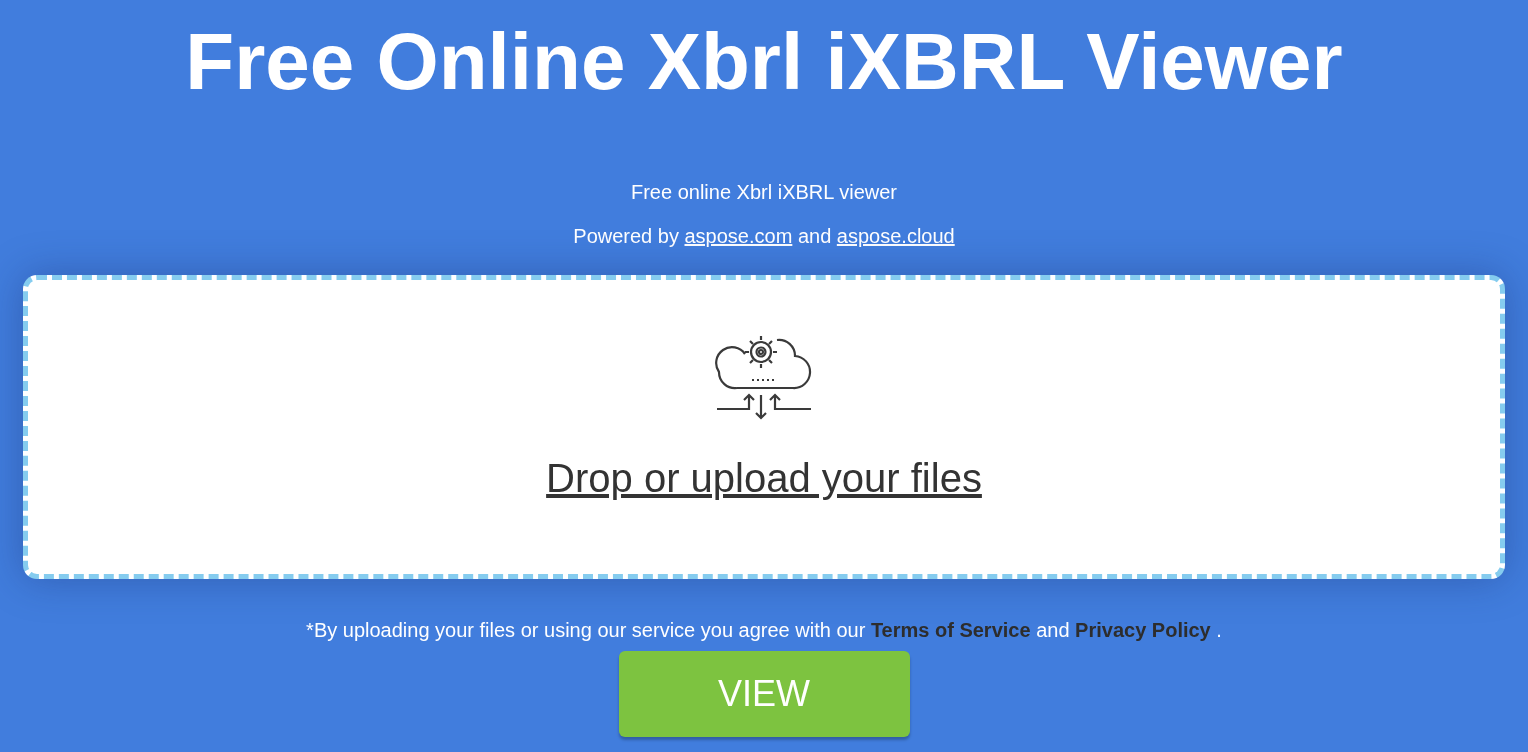  Describe the element at coordinates (764, 694) in the screenshot. I see `view-button: VIEW` at that location.